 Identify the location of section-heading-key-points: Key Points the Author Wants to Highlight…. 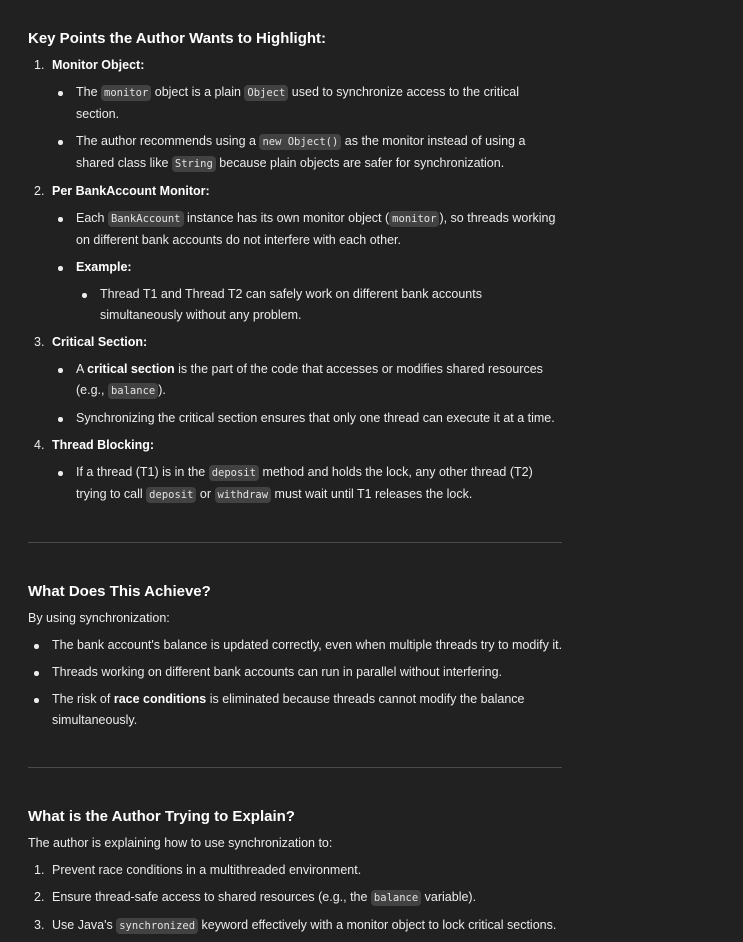
(177, 38).